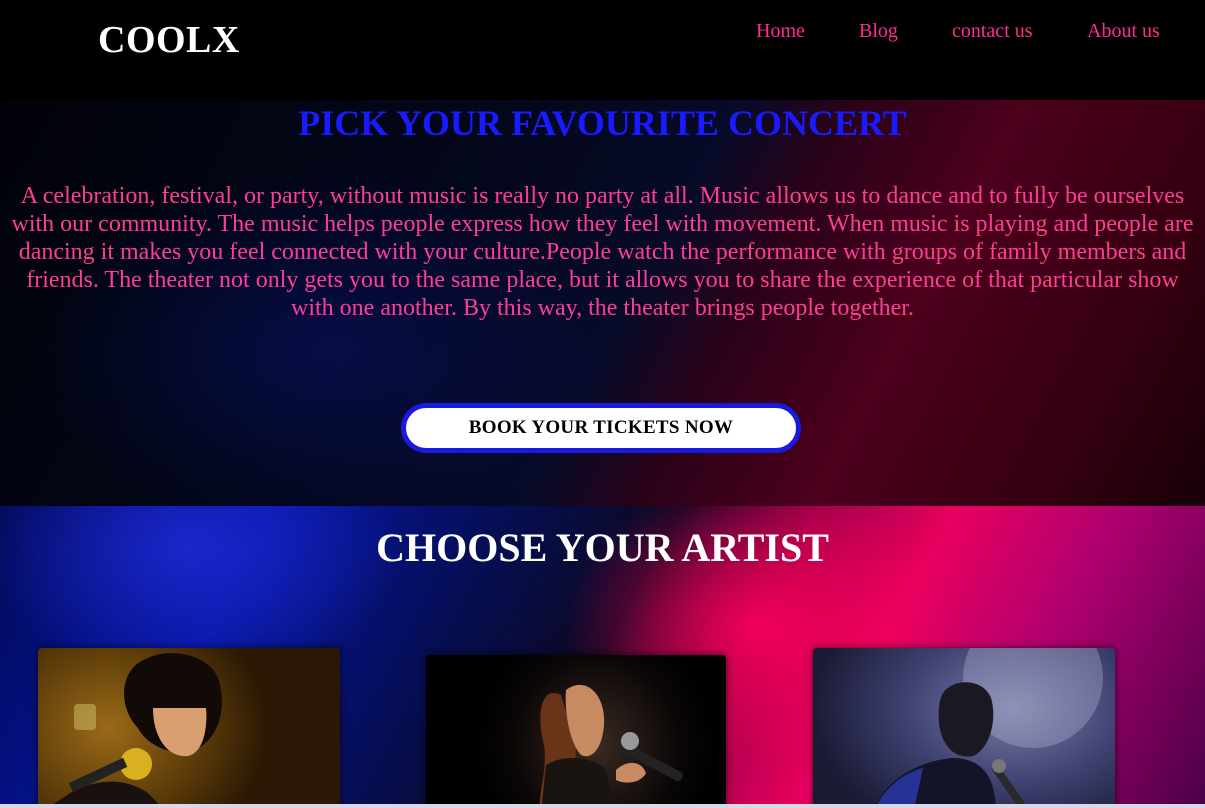  What do you see at coordinates (602, 50) in the screenshot?
I see `navbar: COOLX Home Blog contact us About us` at bounding box center [602, 50].